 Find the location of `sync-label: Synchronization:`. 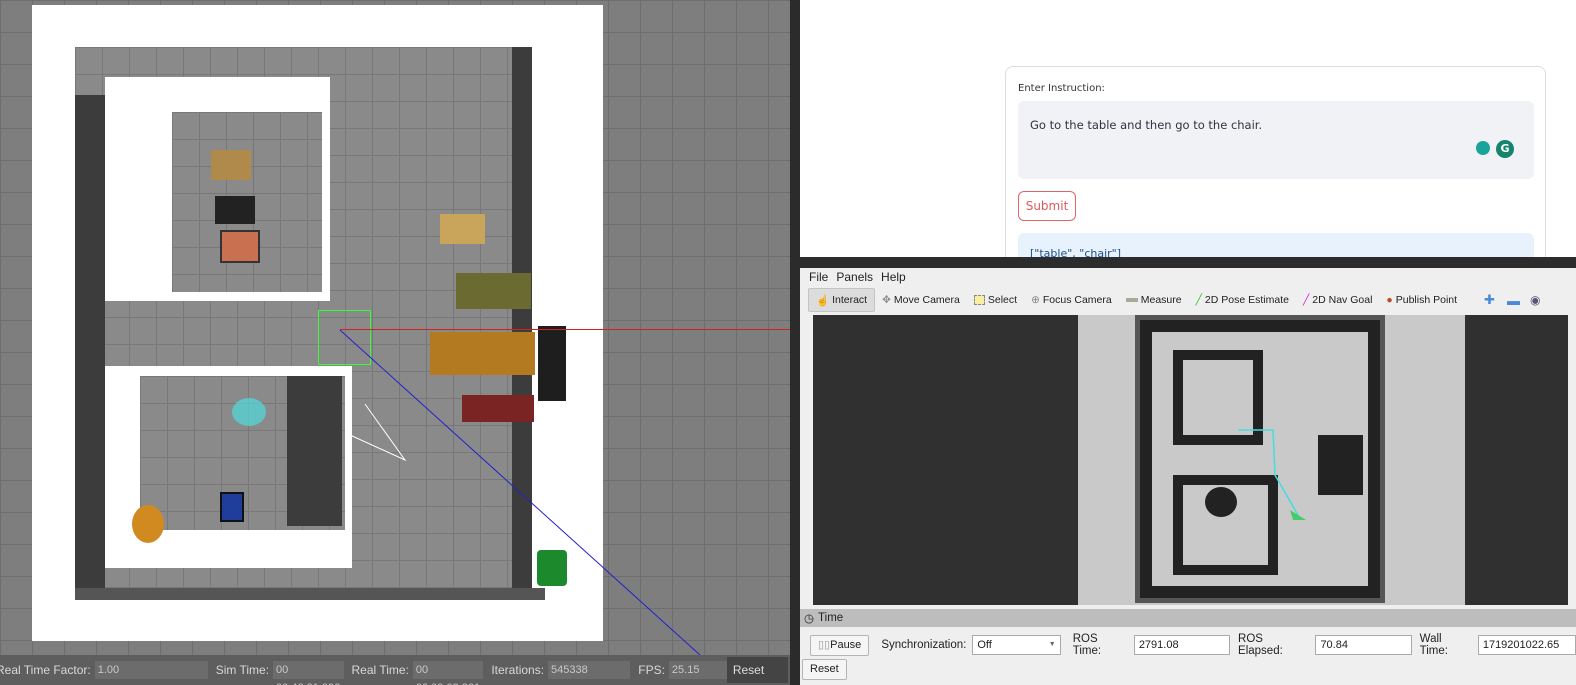

sync-label: Synchronization: is located at coordinates (924, 645).